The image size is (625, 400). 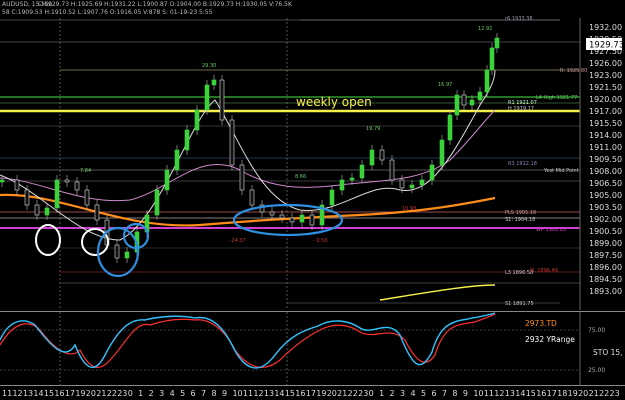 I want to click on price-tick: 1900.50, so click(x=605, y=231).